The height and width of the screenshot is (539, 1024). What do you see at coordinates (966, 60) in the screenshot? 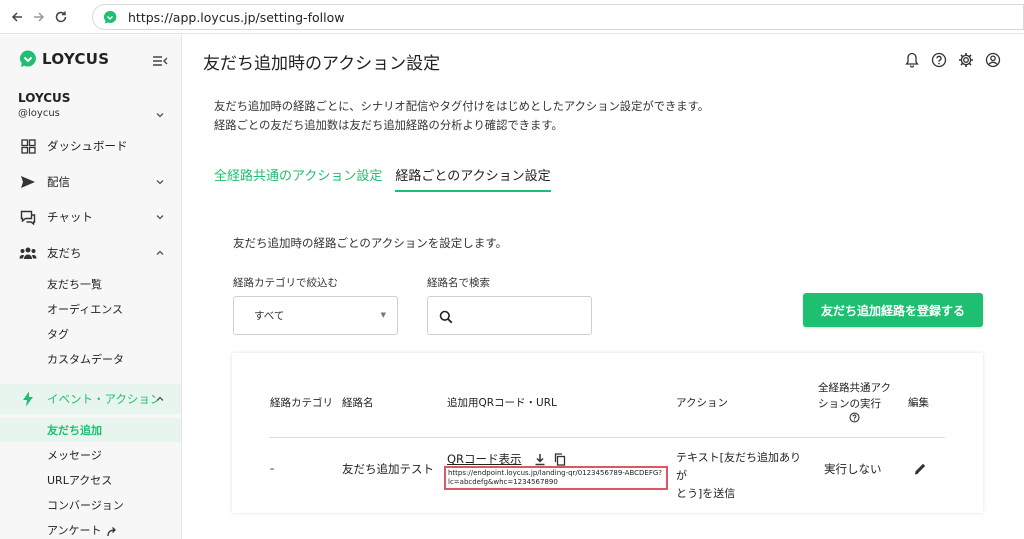
I see `gear-icon` at bounding box center [966, 60].